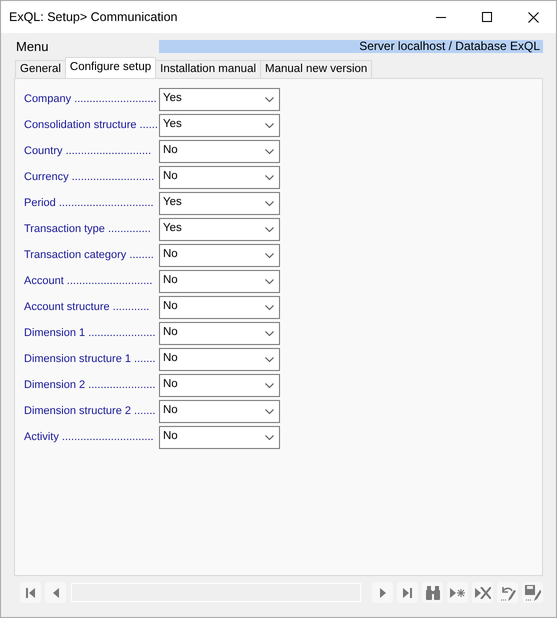 Image resolution: width=557 pixels, height=618 pixels. I want to click on close-icon, so click(533, 17).